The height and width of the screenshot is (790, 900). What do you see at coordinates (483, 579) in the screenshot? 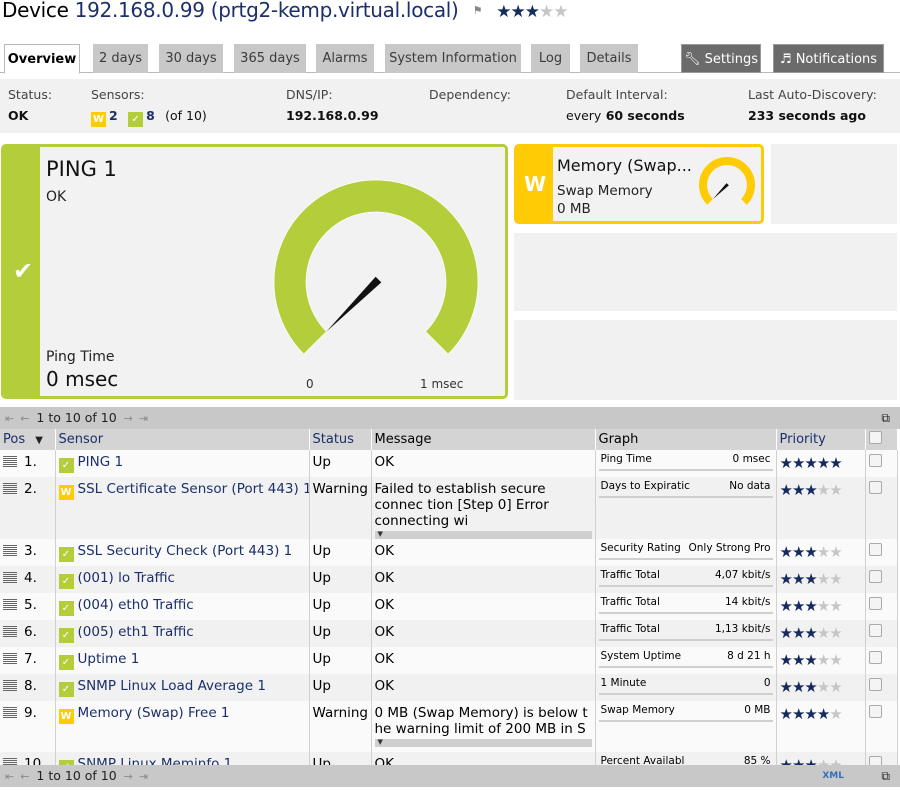
I see `message-cell: OK` at bounding box center [483, 579].